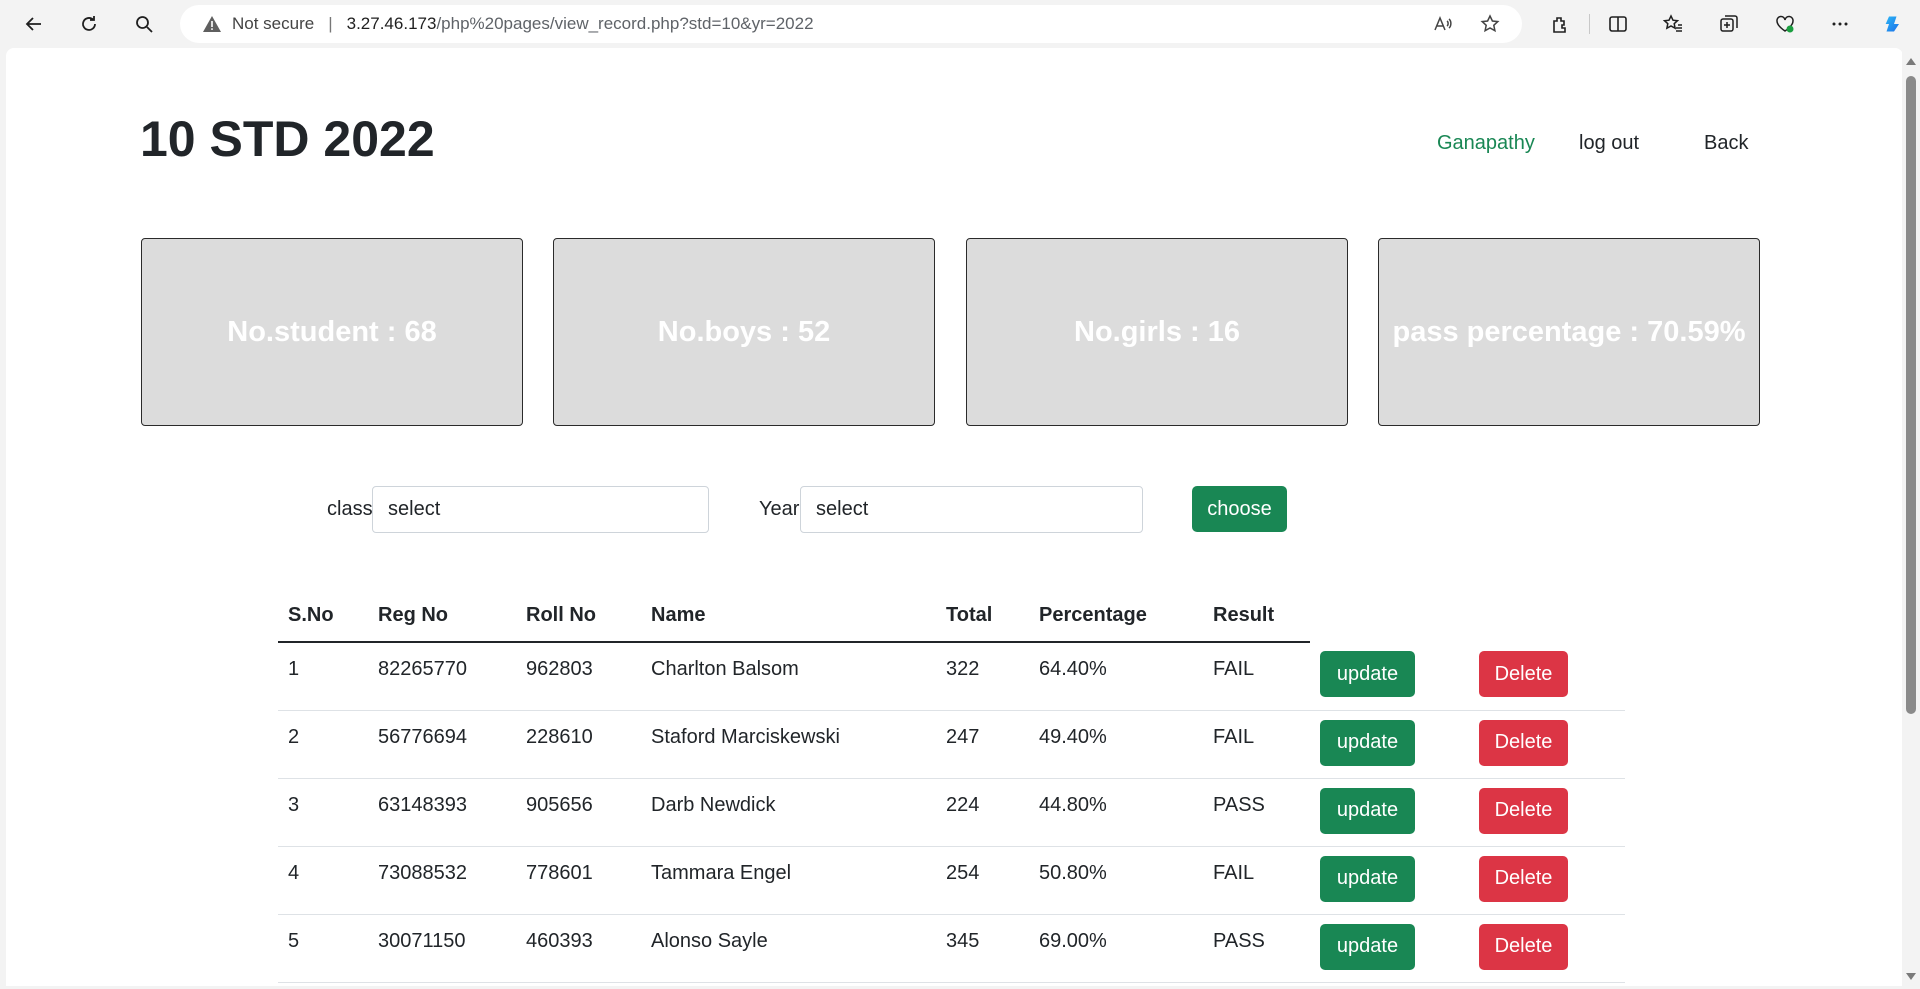 The height and width of the screenshot is (989, 1920). What do you see at coordinates (578, 948) in the screenshot?
I see `cell-roll-no: 460393` at bounding box center [578, 948].